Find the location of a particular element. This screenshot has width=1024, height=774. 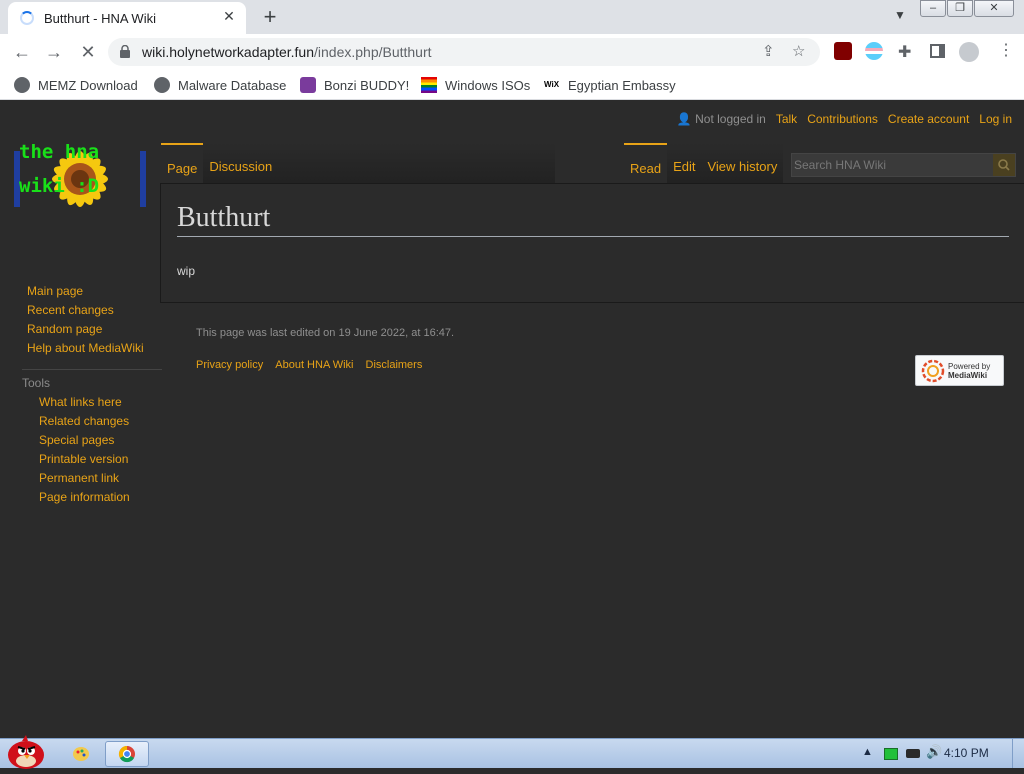

powered-by-text: Powered by MediaWiki is located at coordinates (969, 371).